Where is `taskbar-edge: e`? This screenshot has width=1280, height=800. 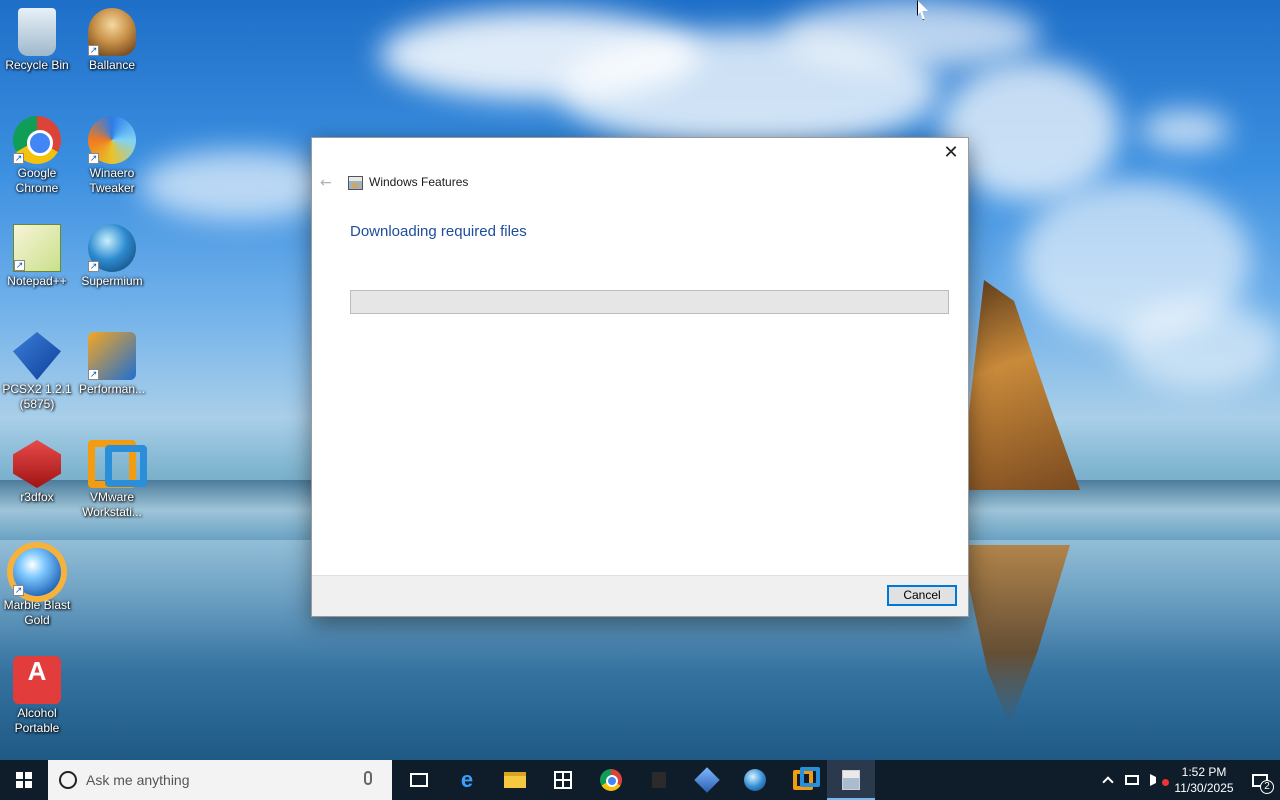
taskbar-edge: e is located at coordinates (467, 780).